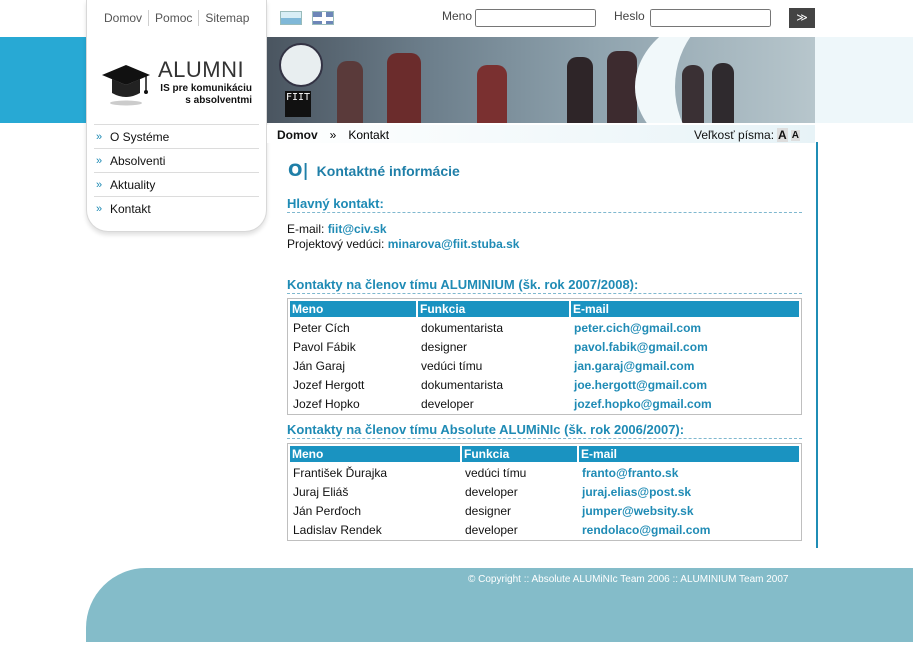 Image resolution: width=913 pixels, height=664 pixels. I want to click on password-input, so click(710, 18).